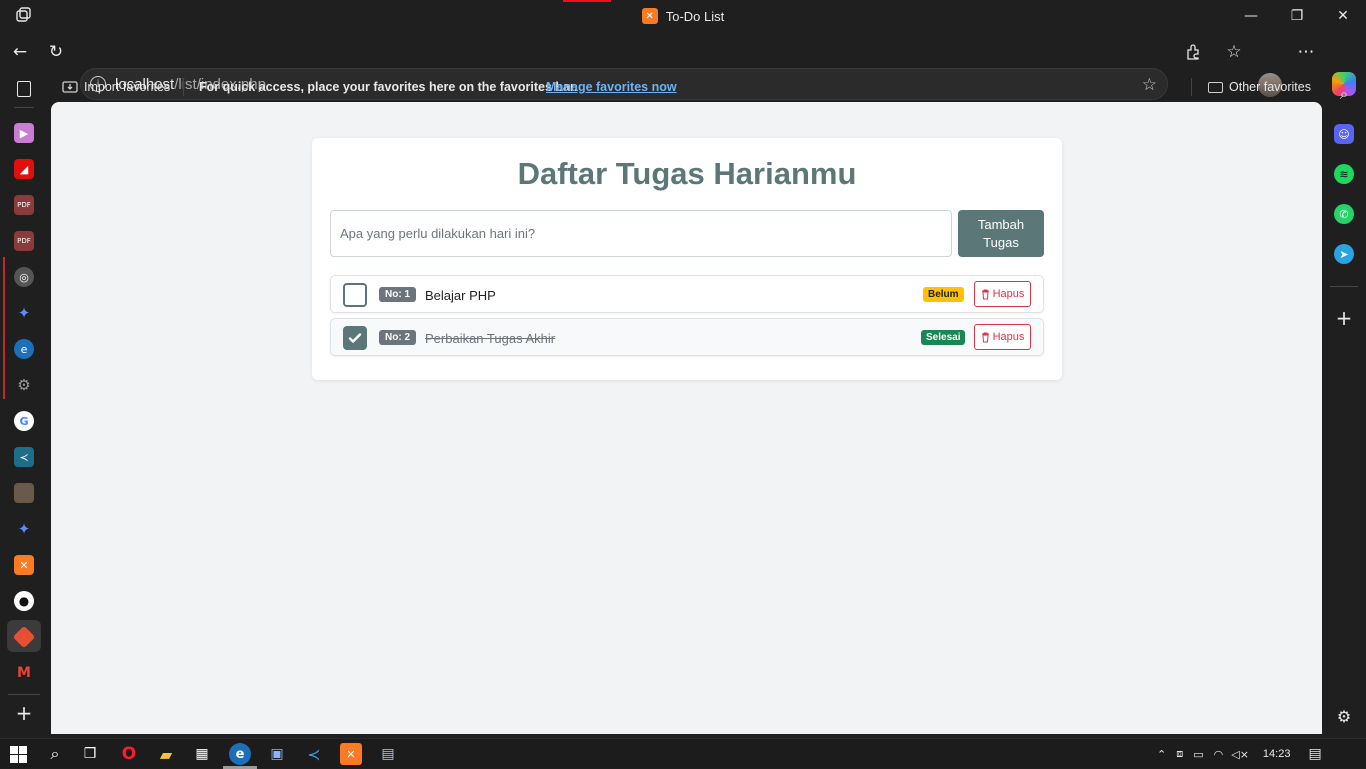  Describe the element at coordinates (1344, 403) in the screenshot. I see `edge-sidebar: ⌕ ☺ ≋ ✆ ➤ + ⚙` at that location.